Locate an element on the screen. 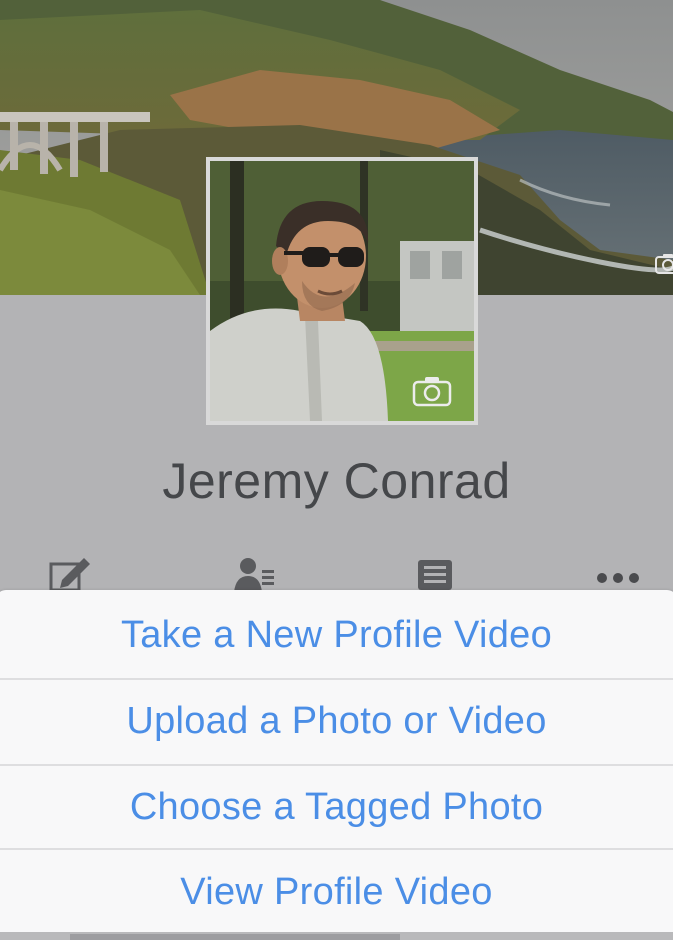 Image resolution: width=673 pixels, height=940 pixels. friends-icon is located at coordinates (254, 574).